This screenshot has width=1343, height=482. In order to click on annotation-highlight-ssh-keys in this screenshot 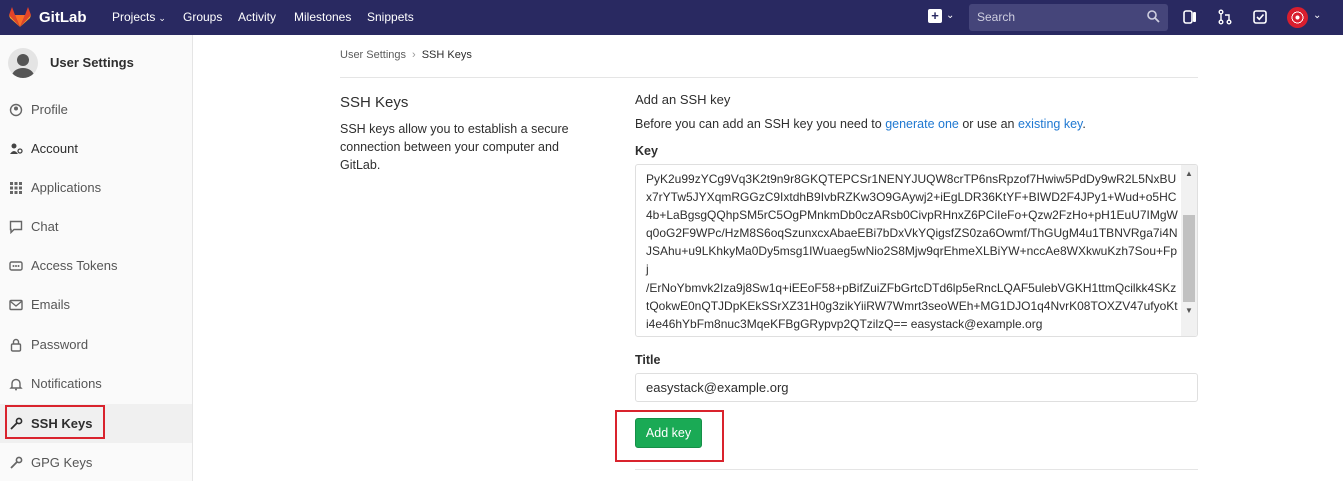, I will do `click(55, 422)`.